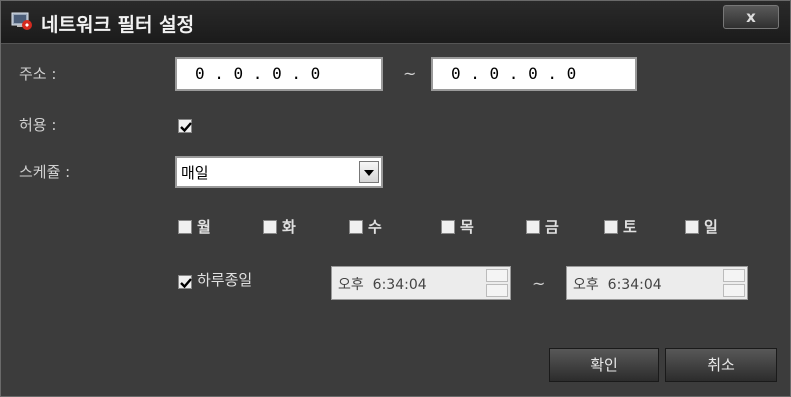  I want to click on day-label-mon: 월, so click(204, 227).